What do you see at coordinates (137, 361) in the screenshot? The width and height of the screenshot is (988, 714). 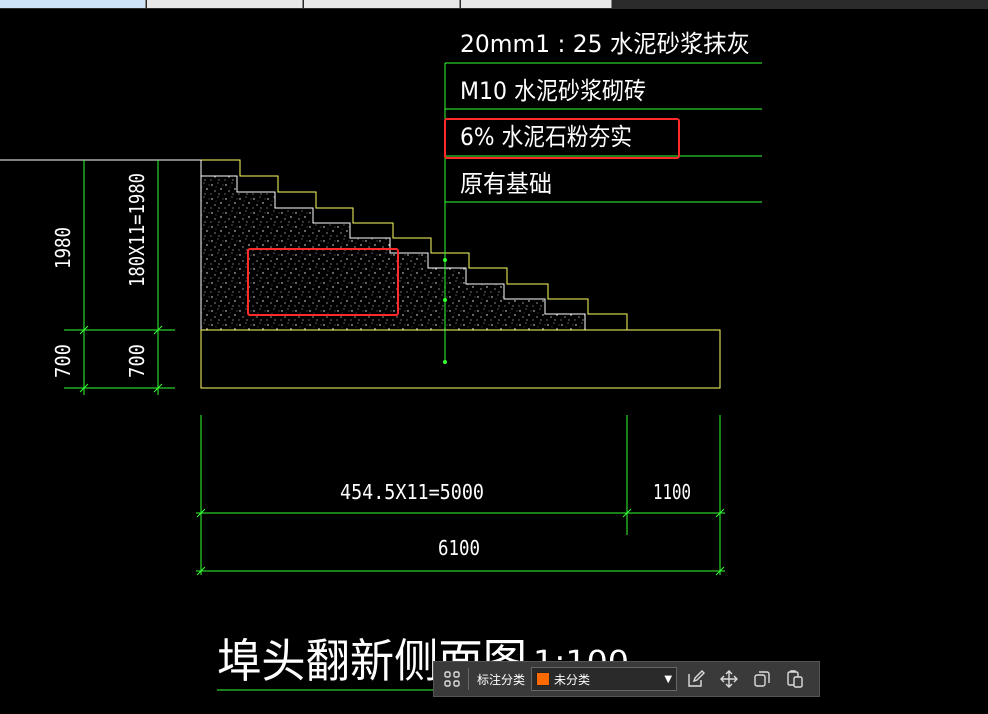 I see `dim-left-700-b: 700` at bounding box center [137, 361].